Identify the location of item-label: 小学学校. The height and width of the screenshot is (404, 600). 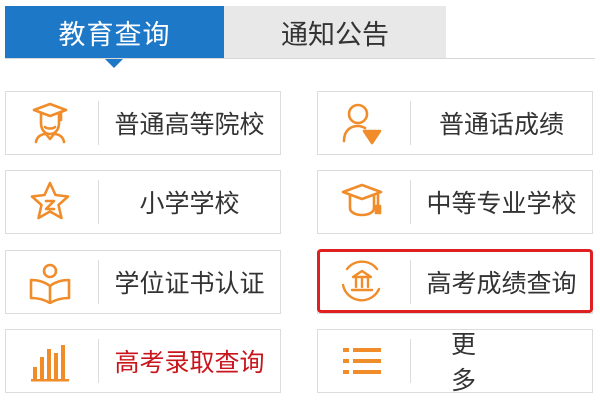
(189, 203).